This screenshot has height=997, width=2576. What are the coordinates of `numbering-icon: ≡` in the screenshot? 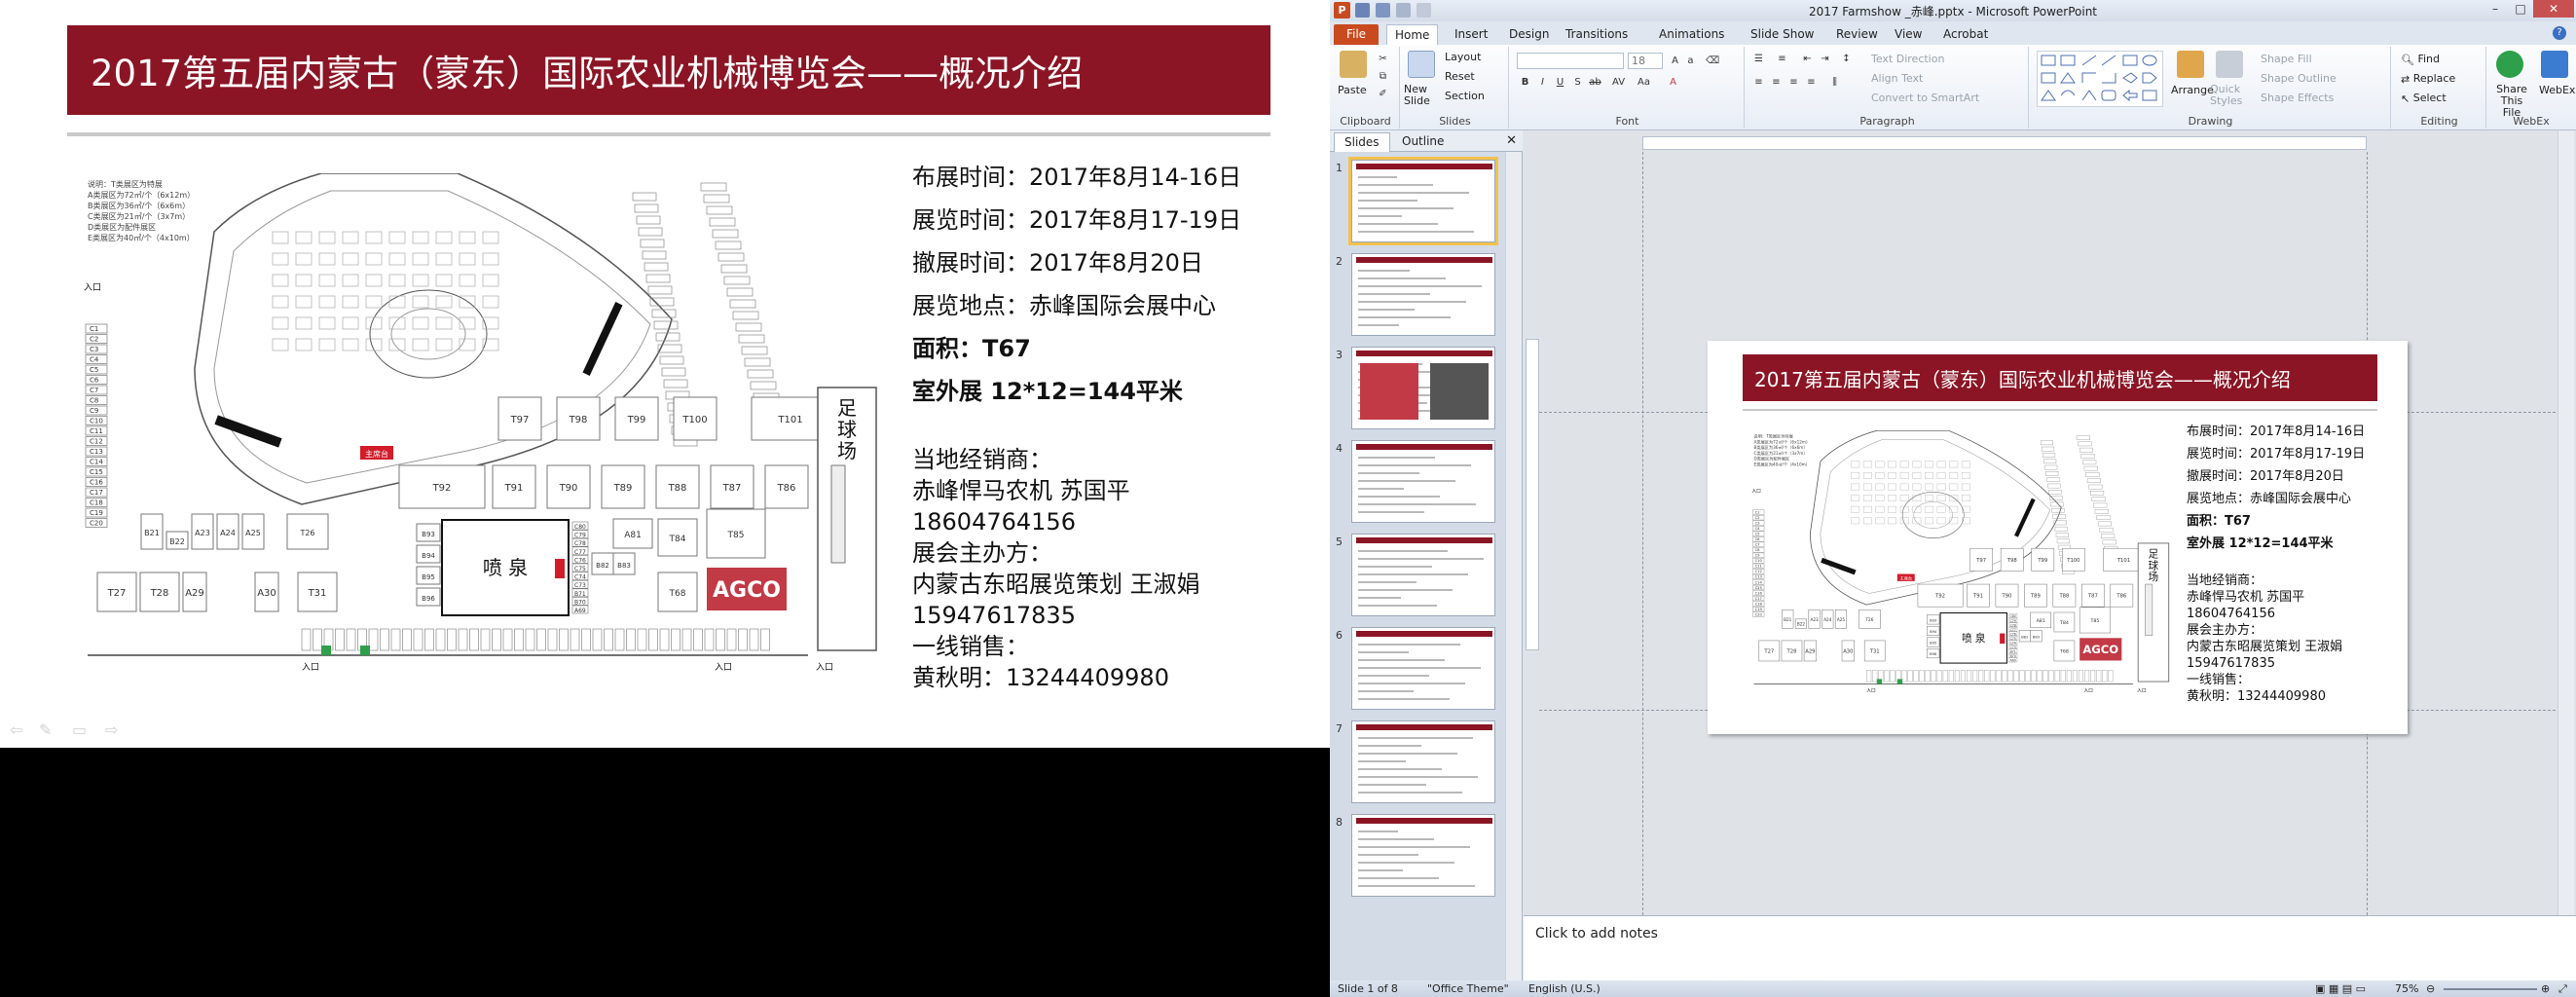 It's located at (1782, 59).